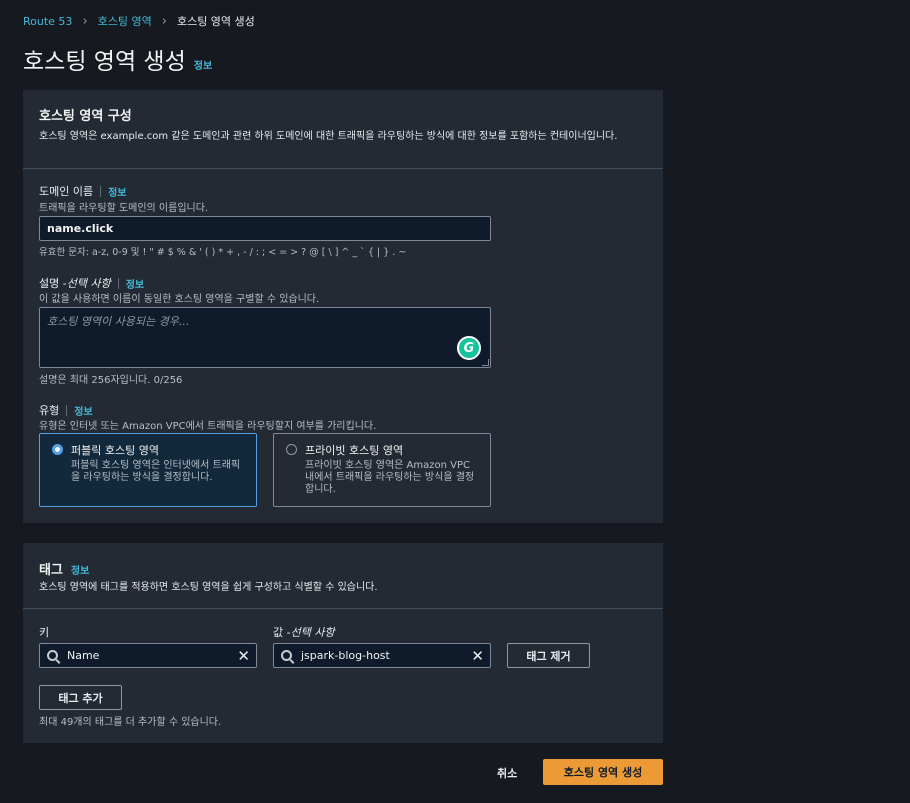  I want to click on tags-info-link: 정보, so click(80, 569).